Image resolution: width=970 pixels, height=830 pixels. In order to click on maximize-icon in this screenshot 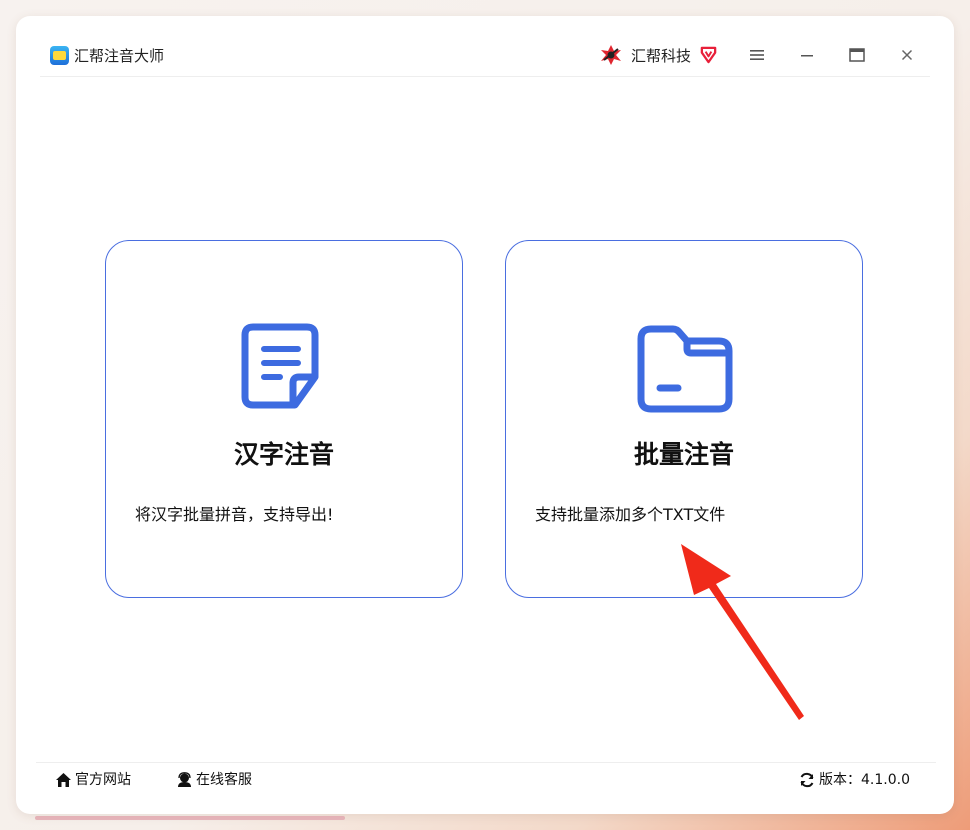, I will do `click(857, 55)`.